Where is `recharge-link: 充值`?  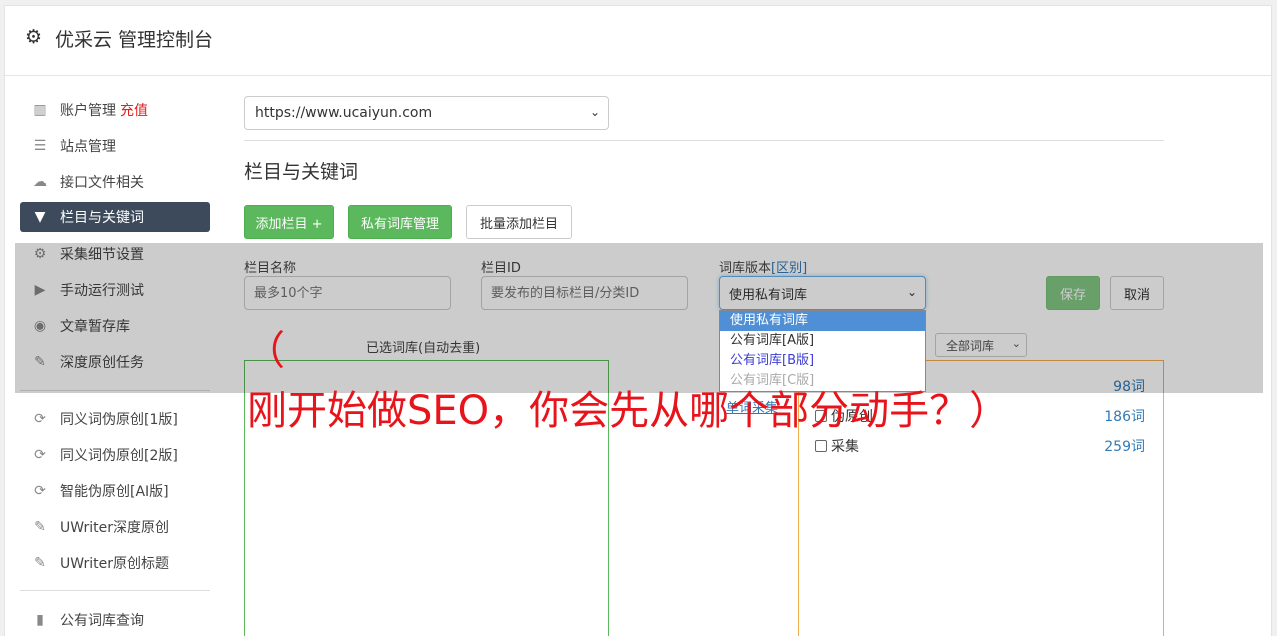 recharge-link: 充值 is located at coordinates (134, 110).